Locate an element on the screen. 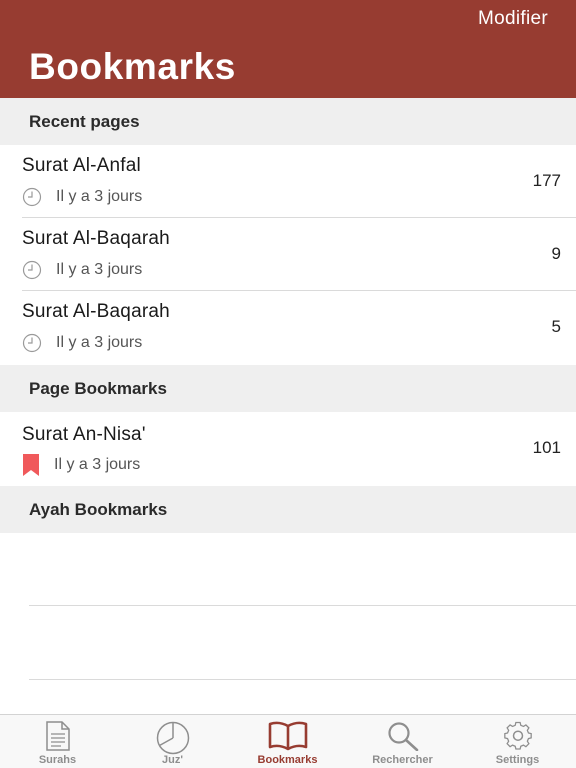  document-icon is located at coordinates (57, 736).